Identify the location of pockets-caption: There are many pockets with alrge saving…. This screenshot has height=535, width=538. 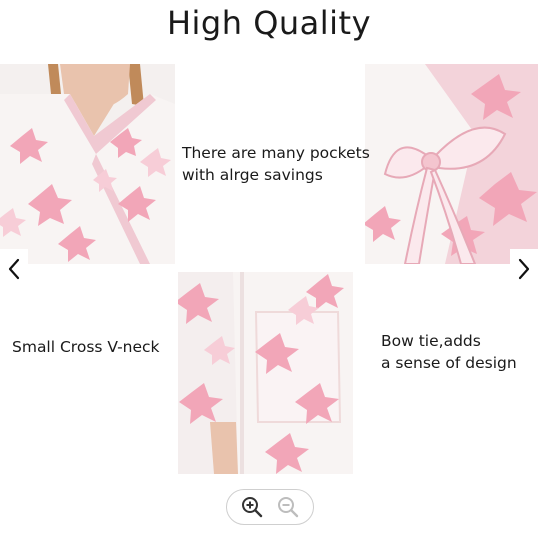
(276, 164).